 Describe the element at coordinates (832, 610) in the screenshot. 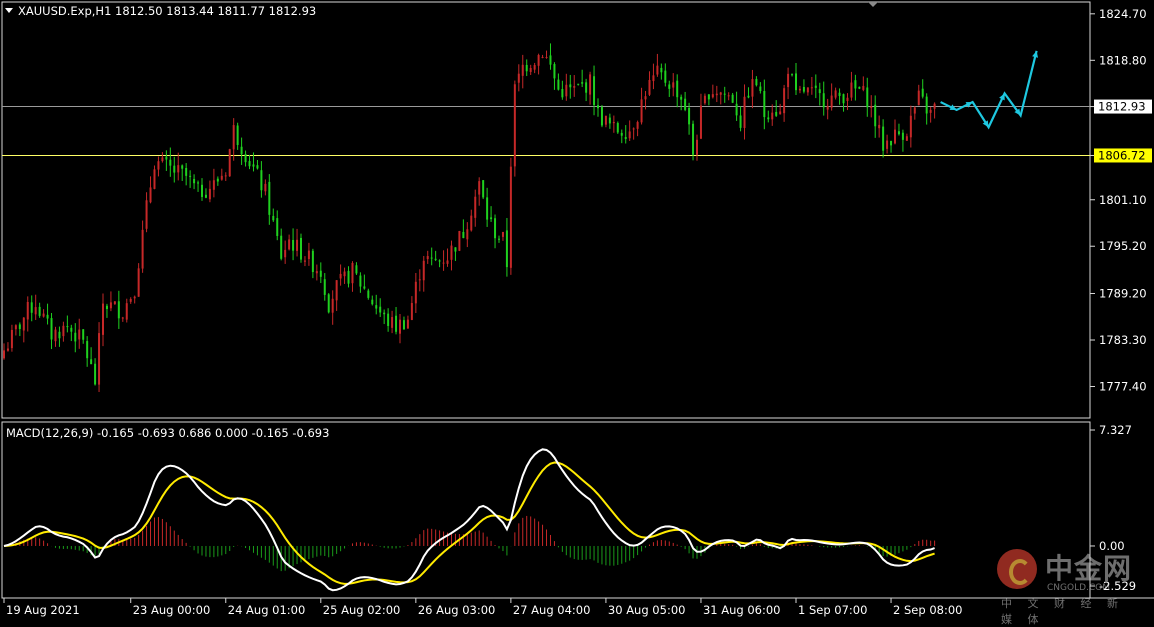

I see `time-tick-label: 1 Sep 07:00` at that location.